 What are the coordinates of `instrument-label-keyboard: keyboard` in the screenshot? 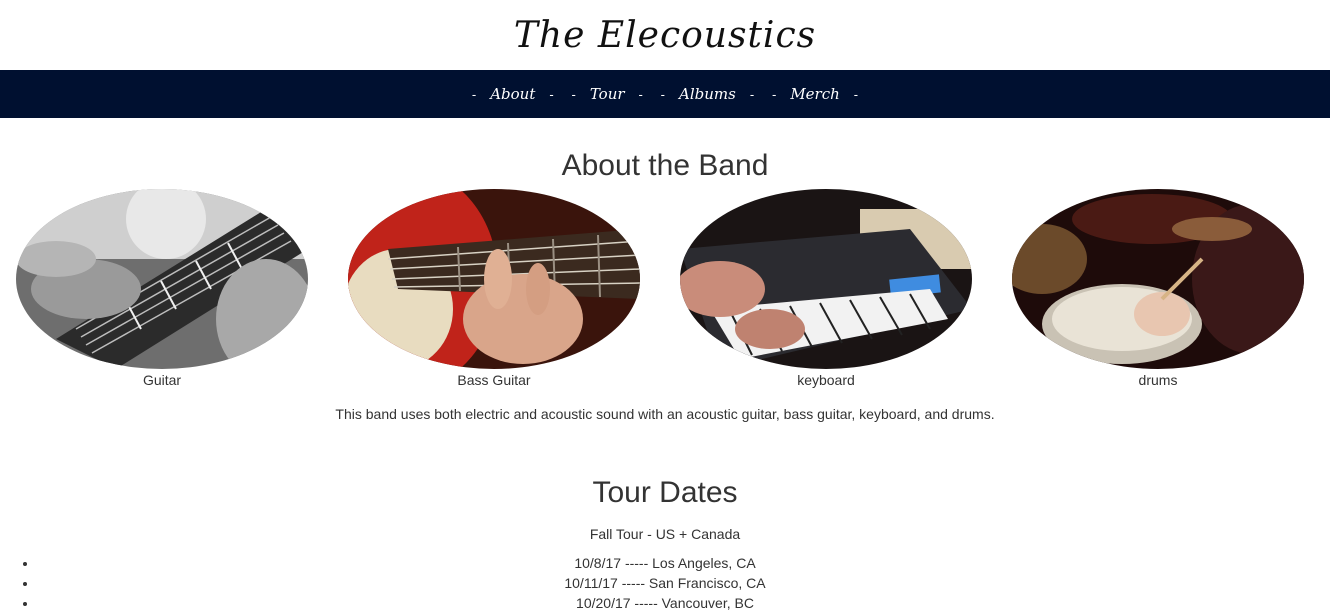 It's located at (826, 380).